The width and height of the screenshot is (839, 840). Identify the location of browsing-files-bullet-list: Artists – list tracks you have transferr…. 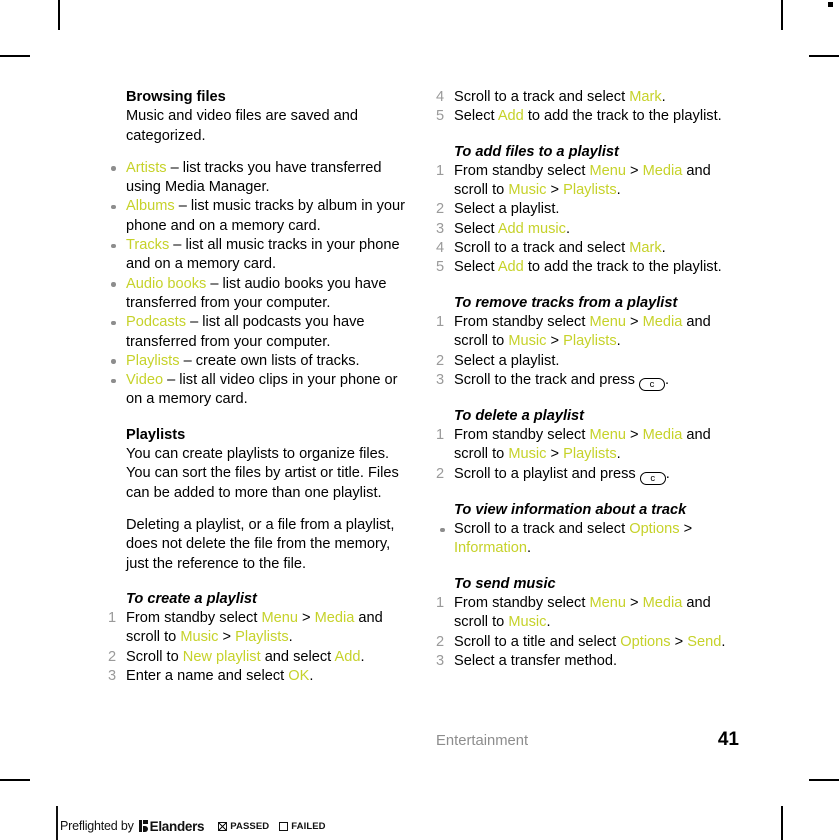
(257, 284).